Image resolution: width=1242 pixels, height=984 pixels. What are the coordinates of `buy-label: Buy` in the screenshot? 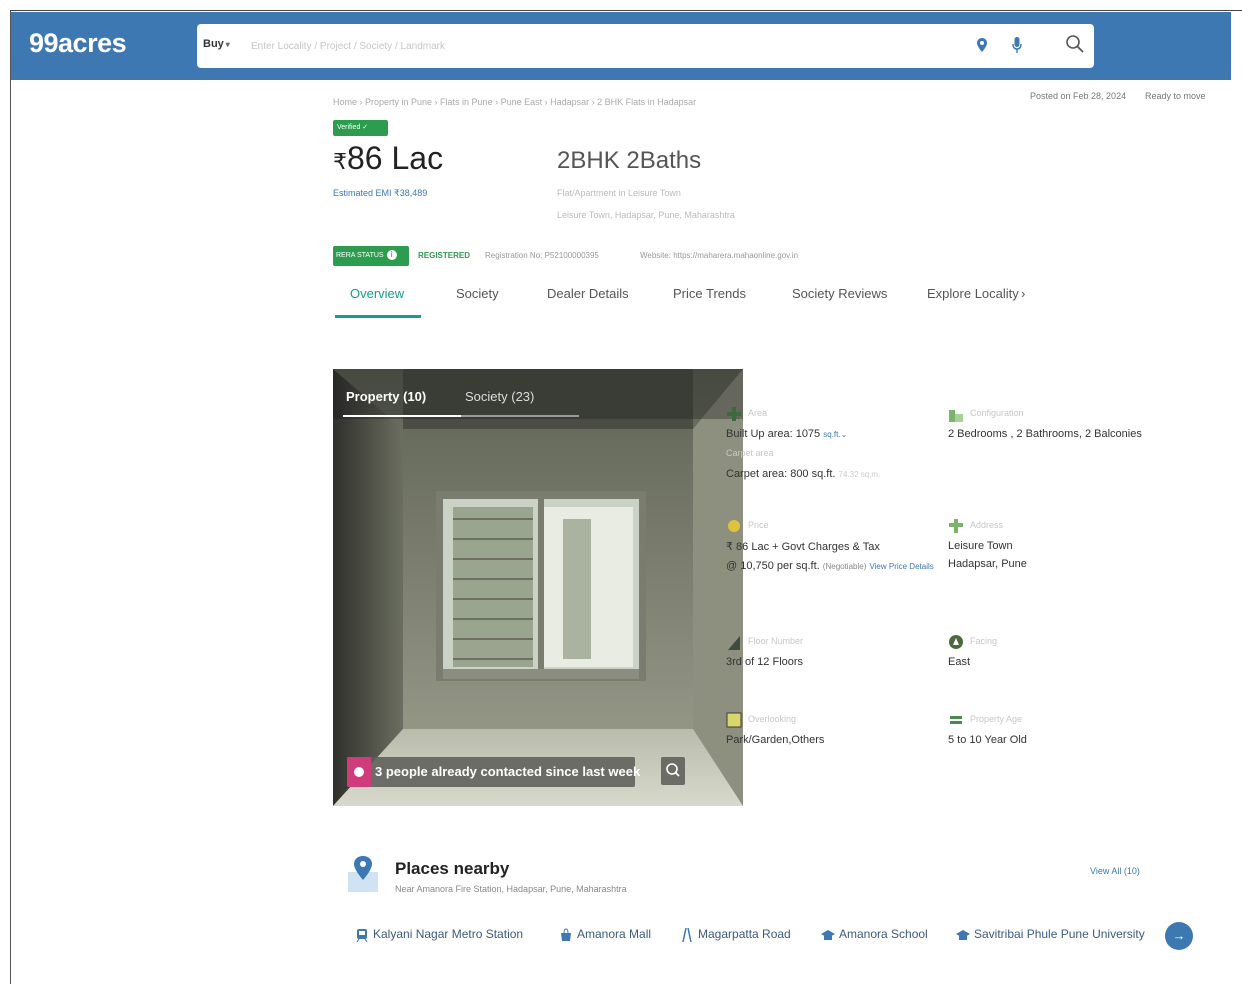 It's located at (213, 44).